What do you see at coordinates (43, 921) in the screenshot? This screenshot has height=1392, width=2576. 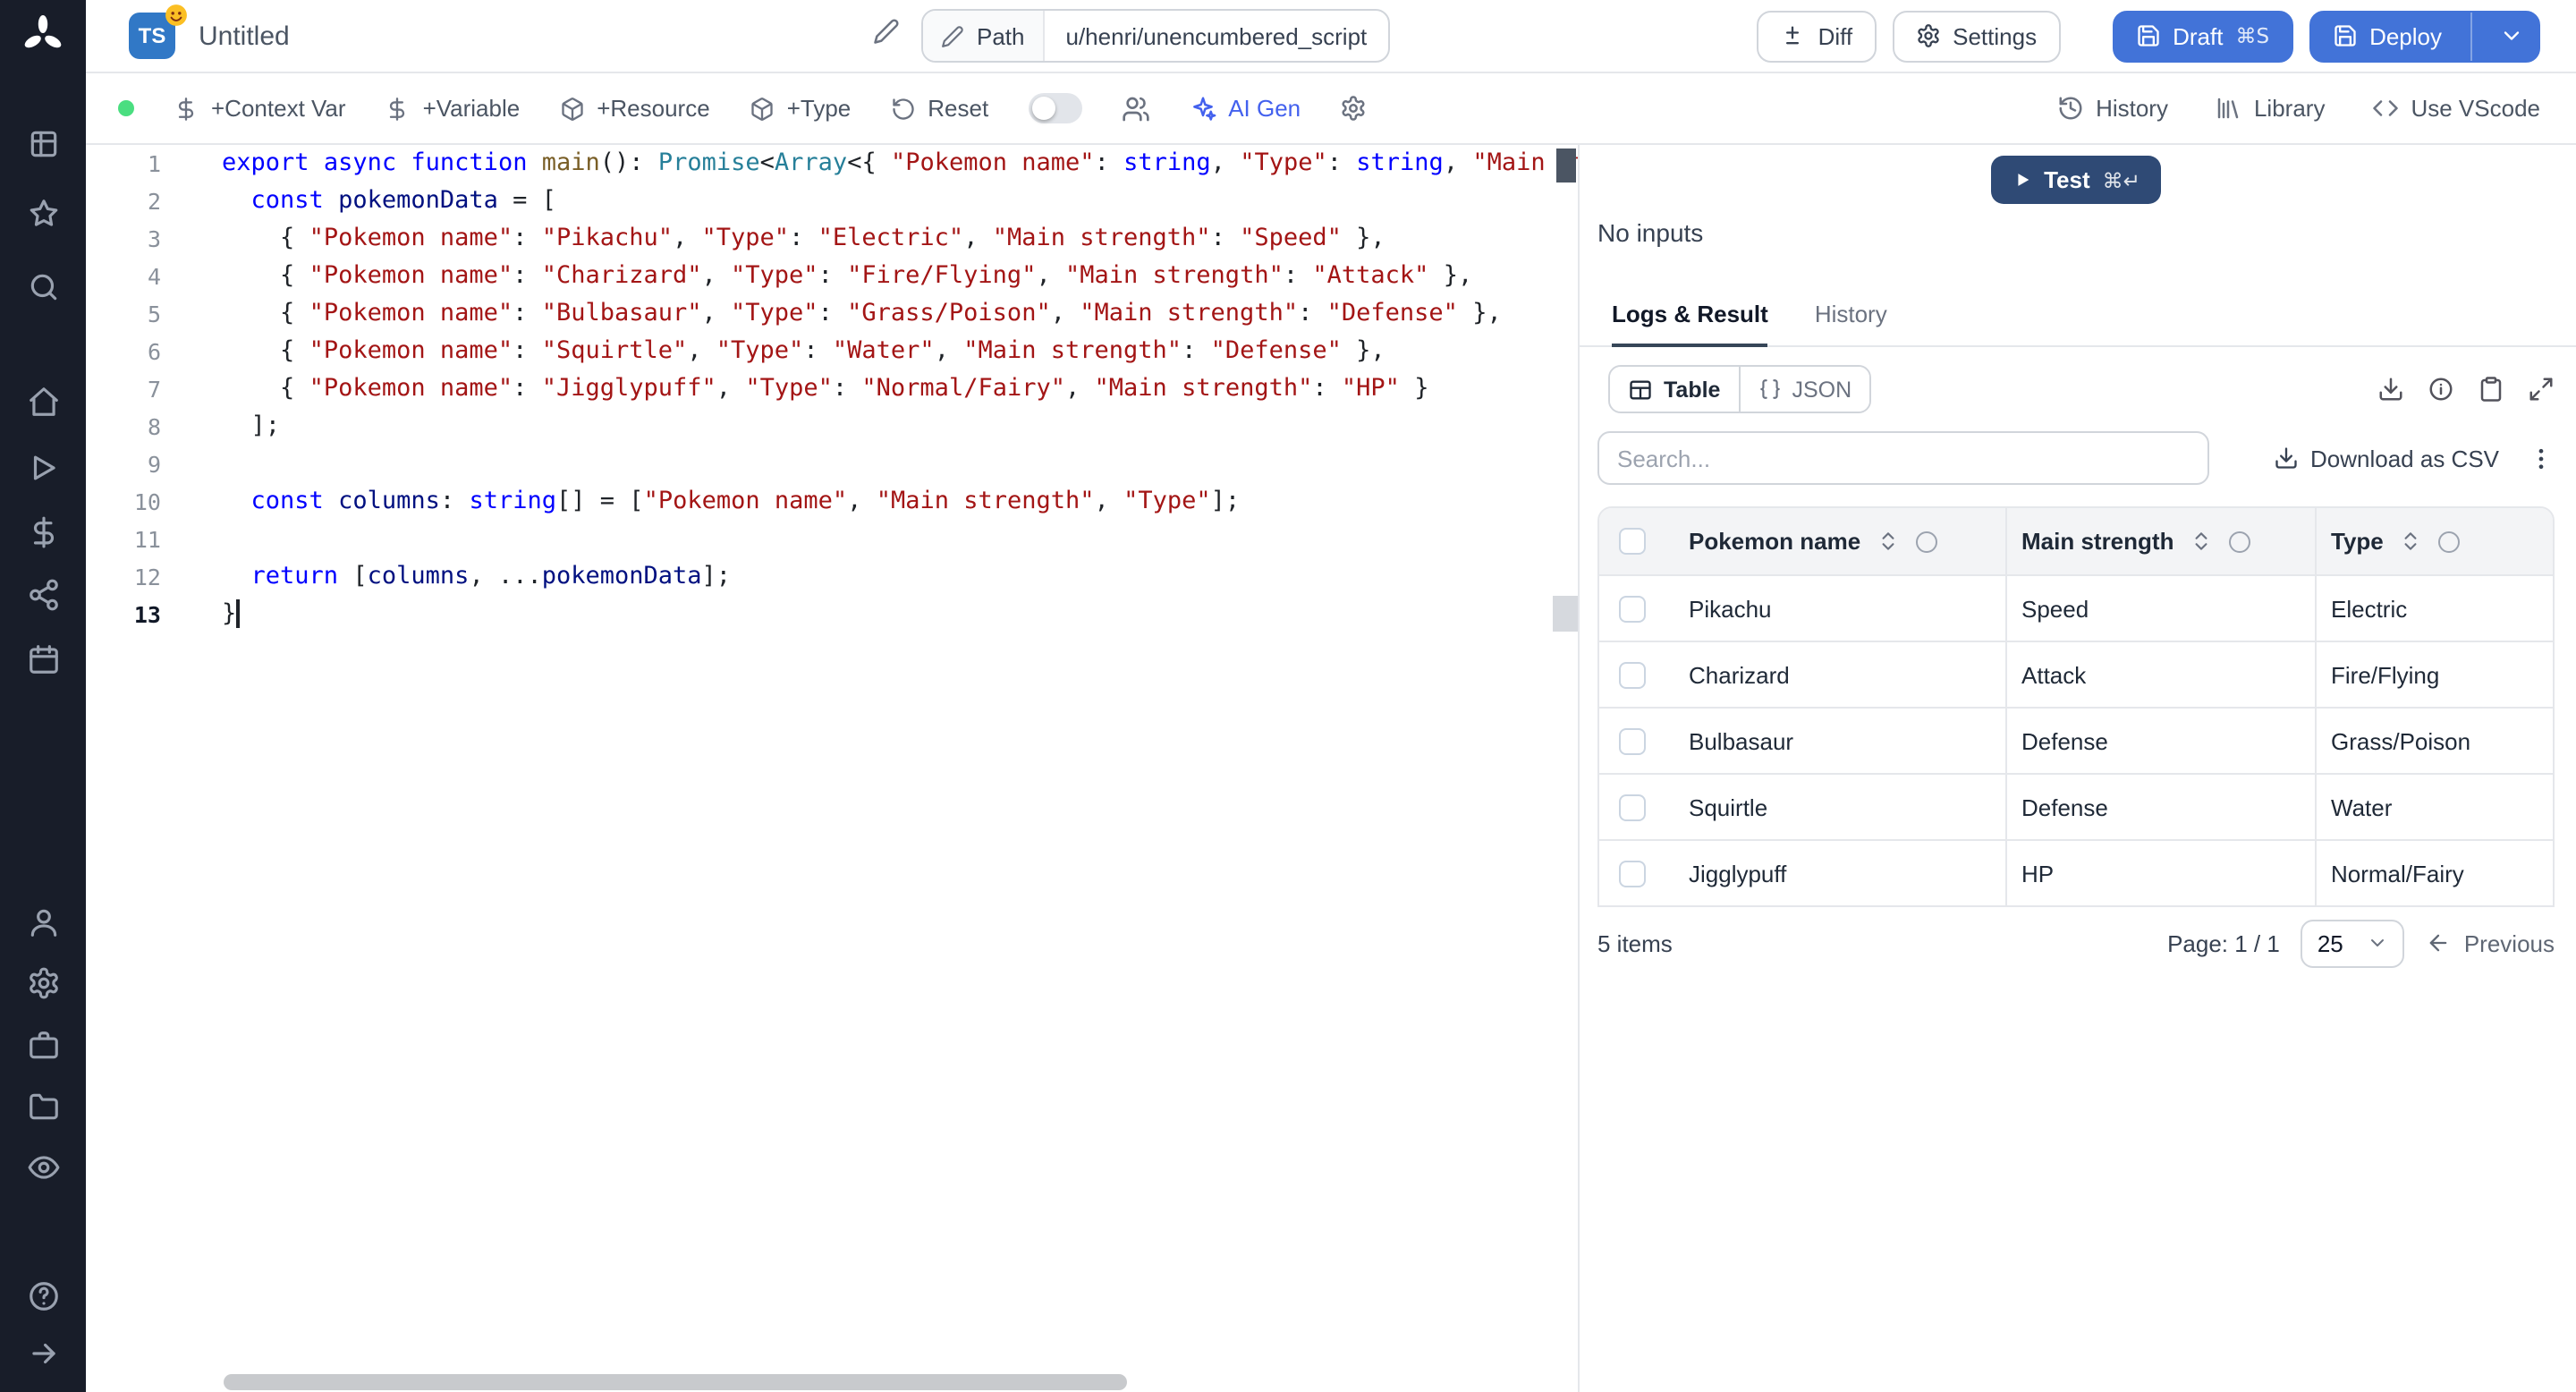 I see `sidebar-item-account` at bounding box center [43, 921].